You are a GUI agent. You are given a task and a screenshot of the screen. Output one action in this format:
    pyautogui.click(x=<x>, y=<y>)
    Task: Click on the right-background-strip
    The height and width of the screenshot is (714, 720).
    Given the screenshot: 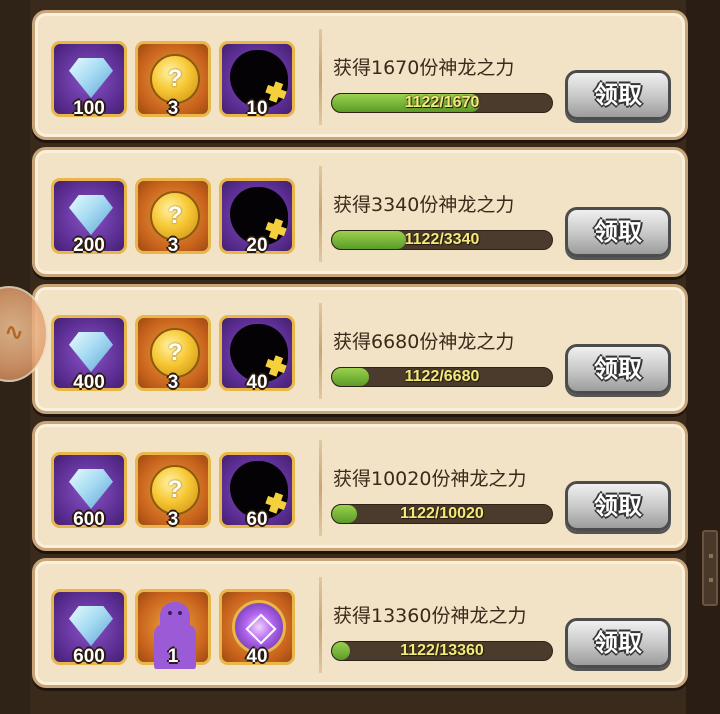 What is the action you would take?
    pyautogui.click(x=703, y=357)
    